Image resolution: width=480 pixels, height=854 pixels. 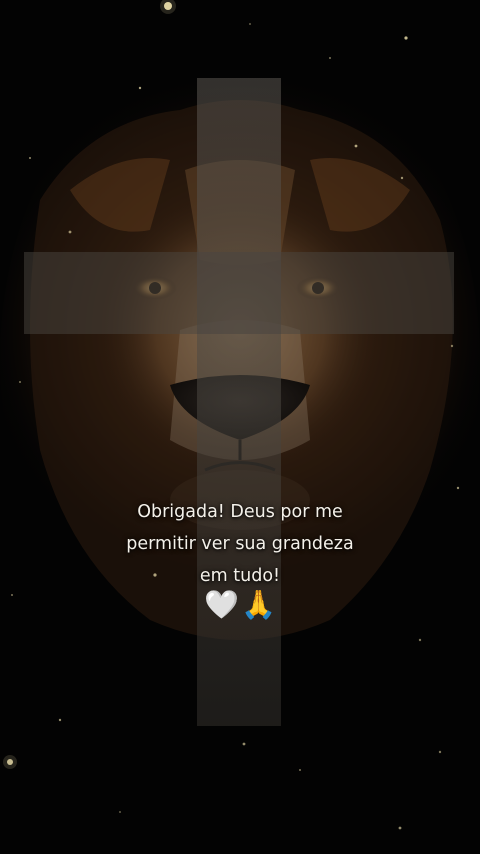 I want to click on praying-hands-icon: 🙏, so click(x=258, y=604).